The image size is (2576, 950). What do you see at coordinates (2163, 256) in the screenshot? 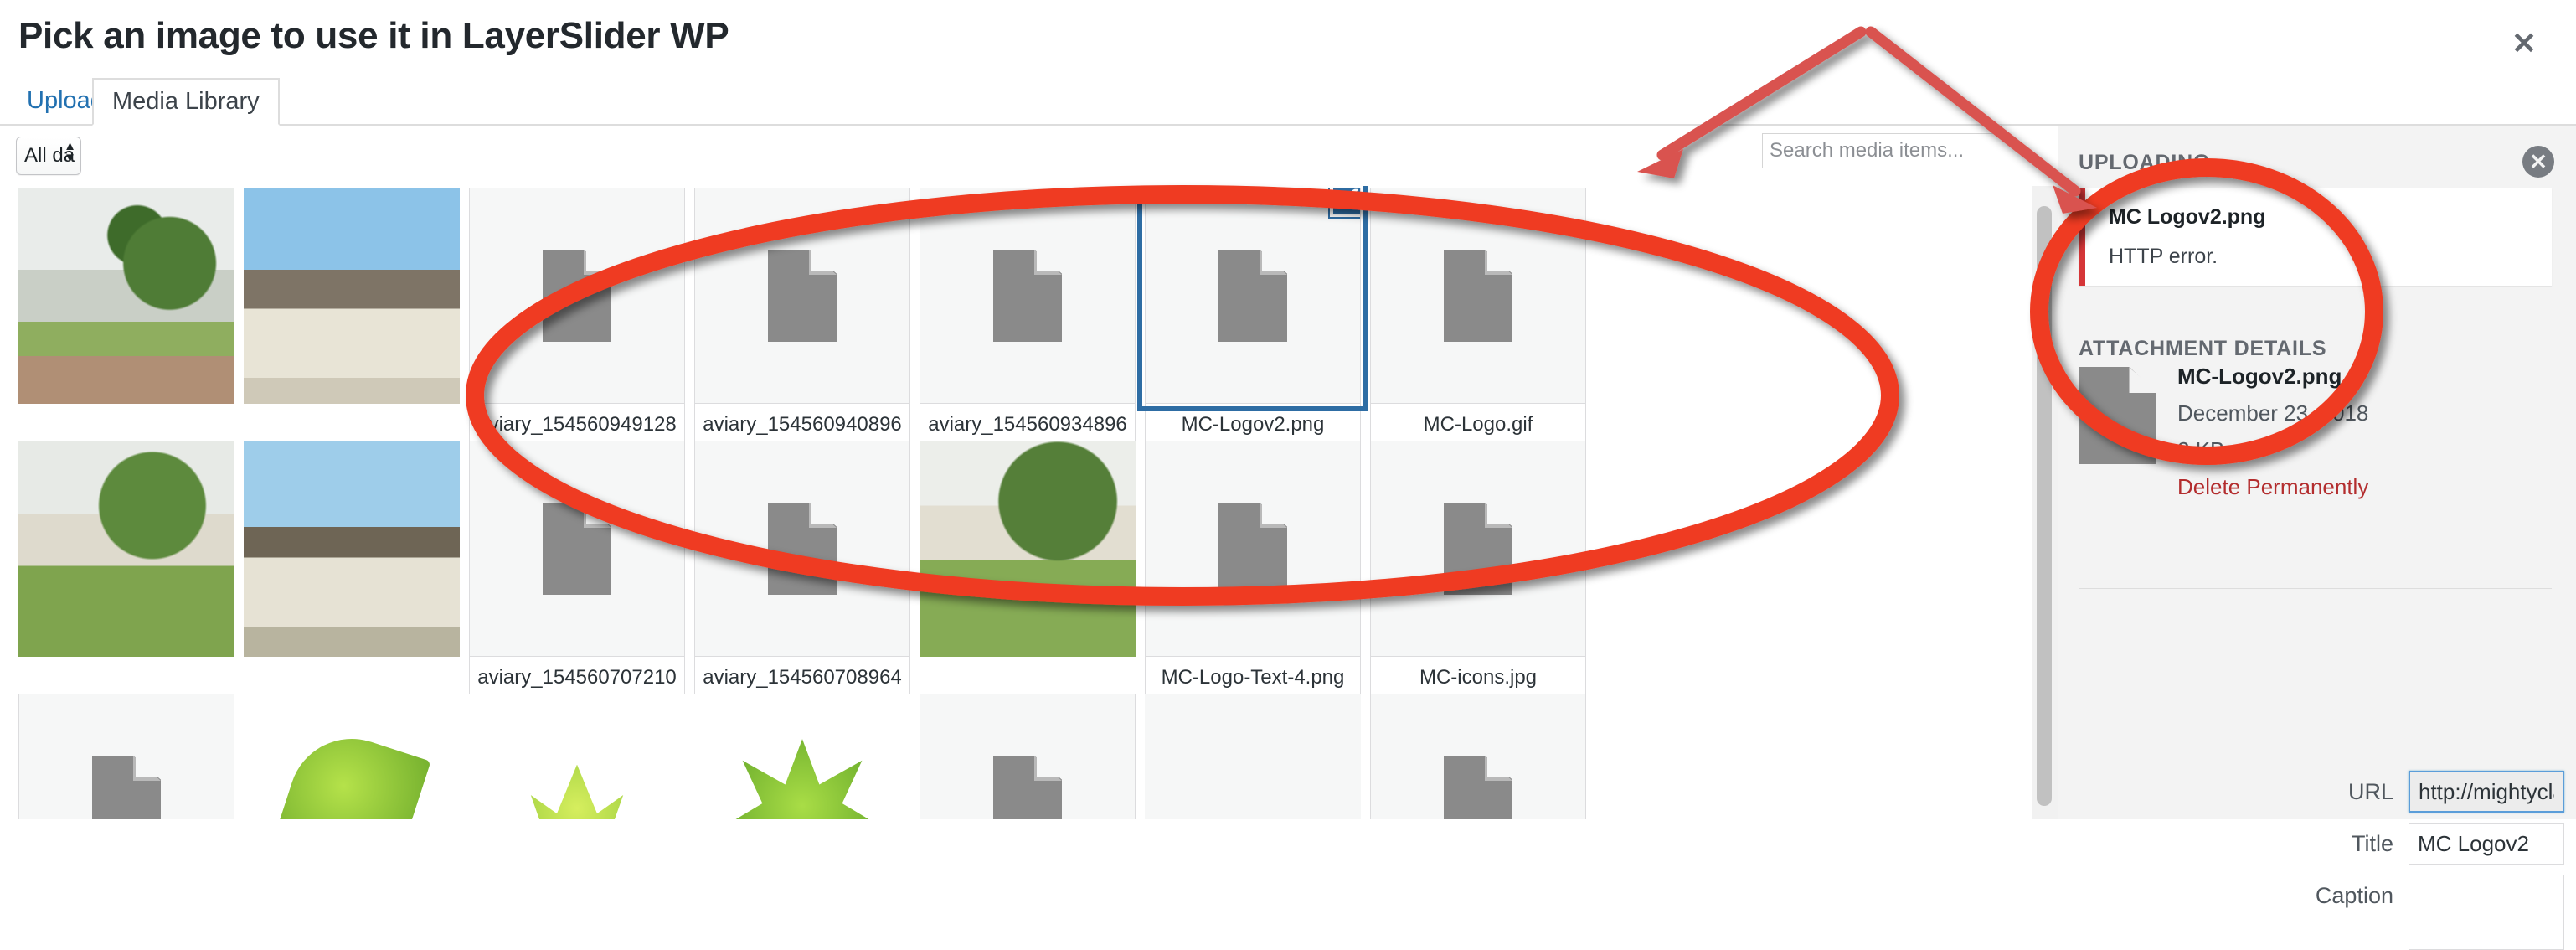
I see `upload-error-message: HTTP error.` at bounding box center [2163, 256].